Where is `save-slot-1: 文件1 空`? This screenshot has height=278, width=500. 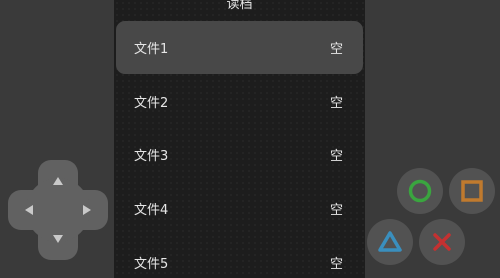
save-slot-1: 文件1 空 is located at coordinates (239, 47).